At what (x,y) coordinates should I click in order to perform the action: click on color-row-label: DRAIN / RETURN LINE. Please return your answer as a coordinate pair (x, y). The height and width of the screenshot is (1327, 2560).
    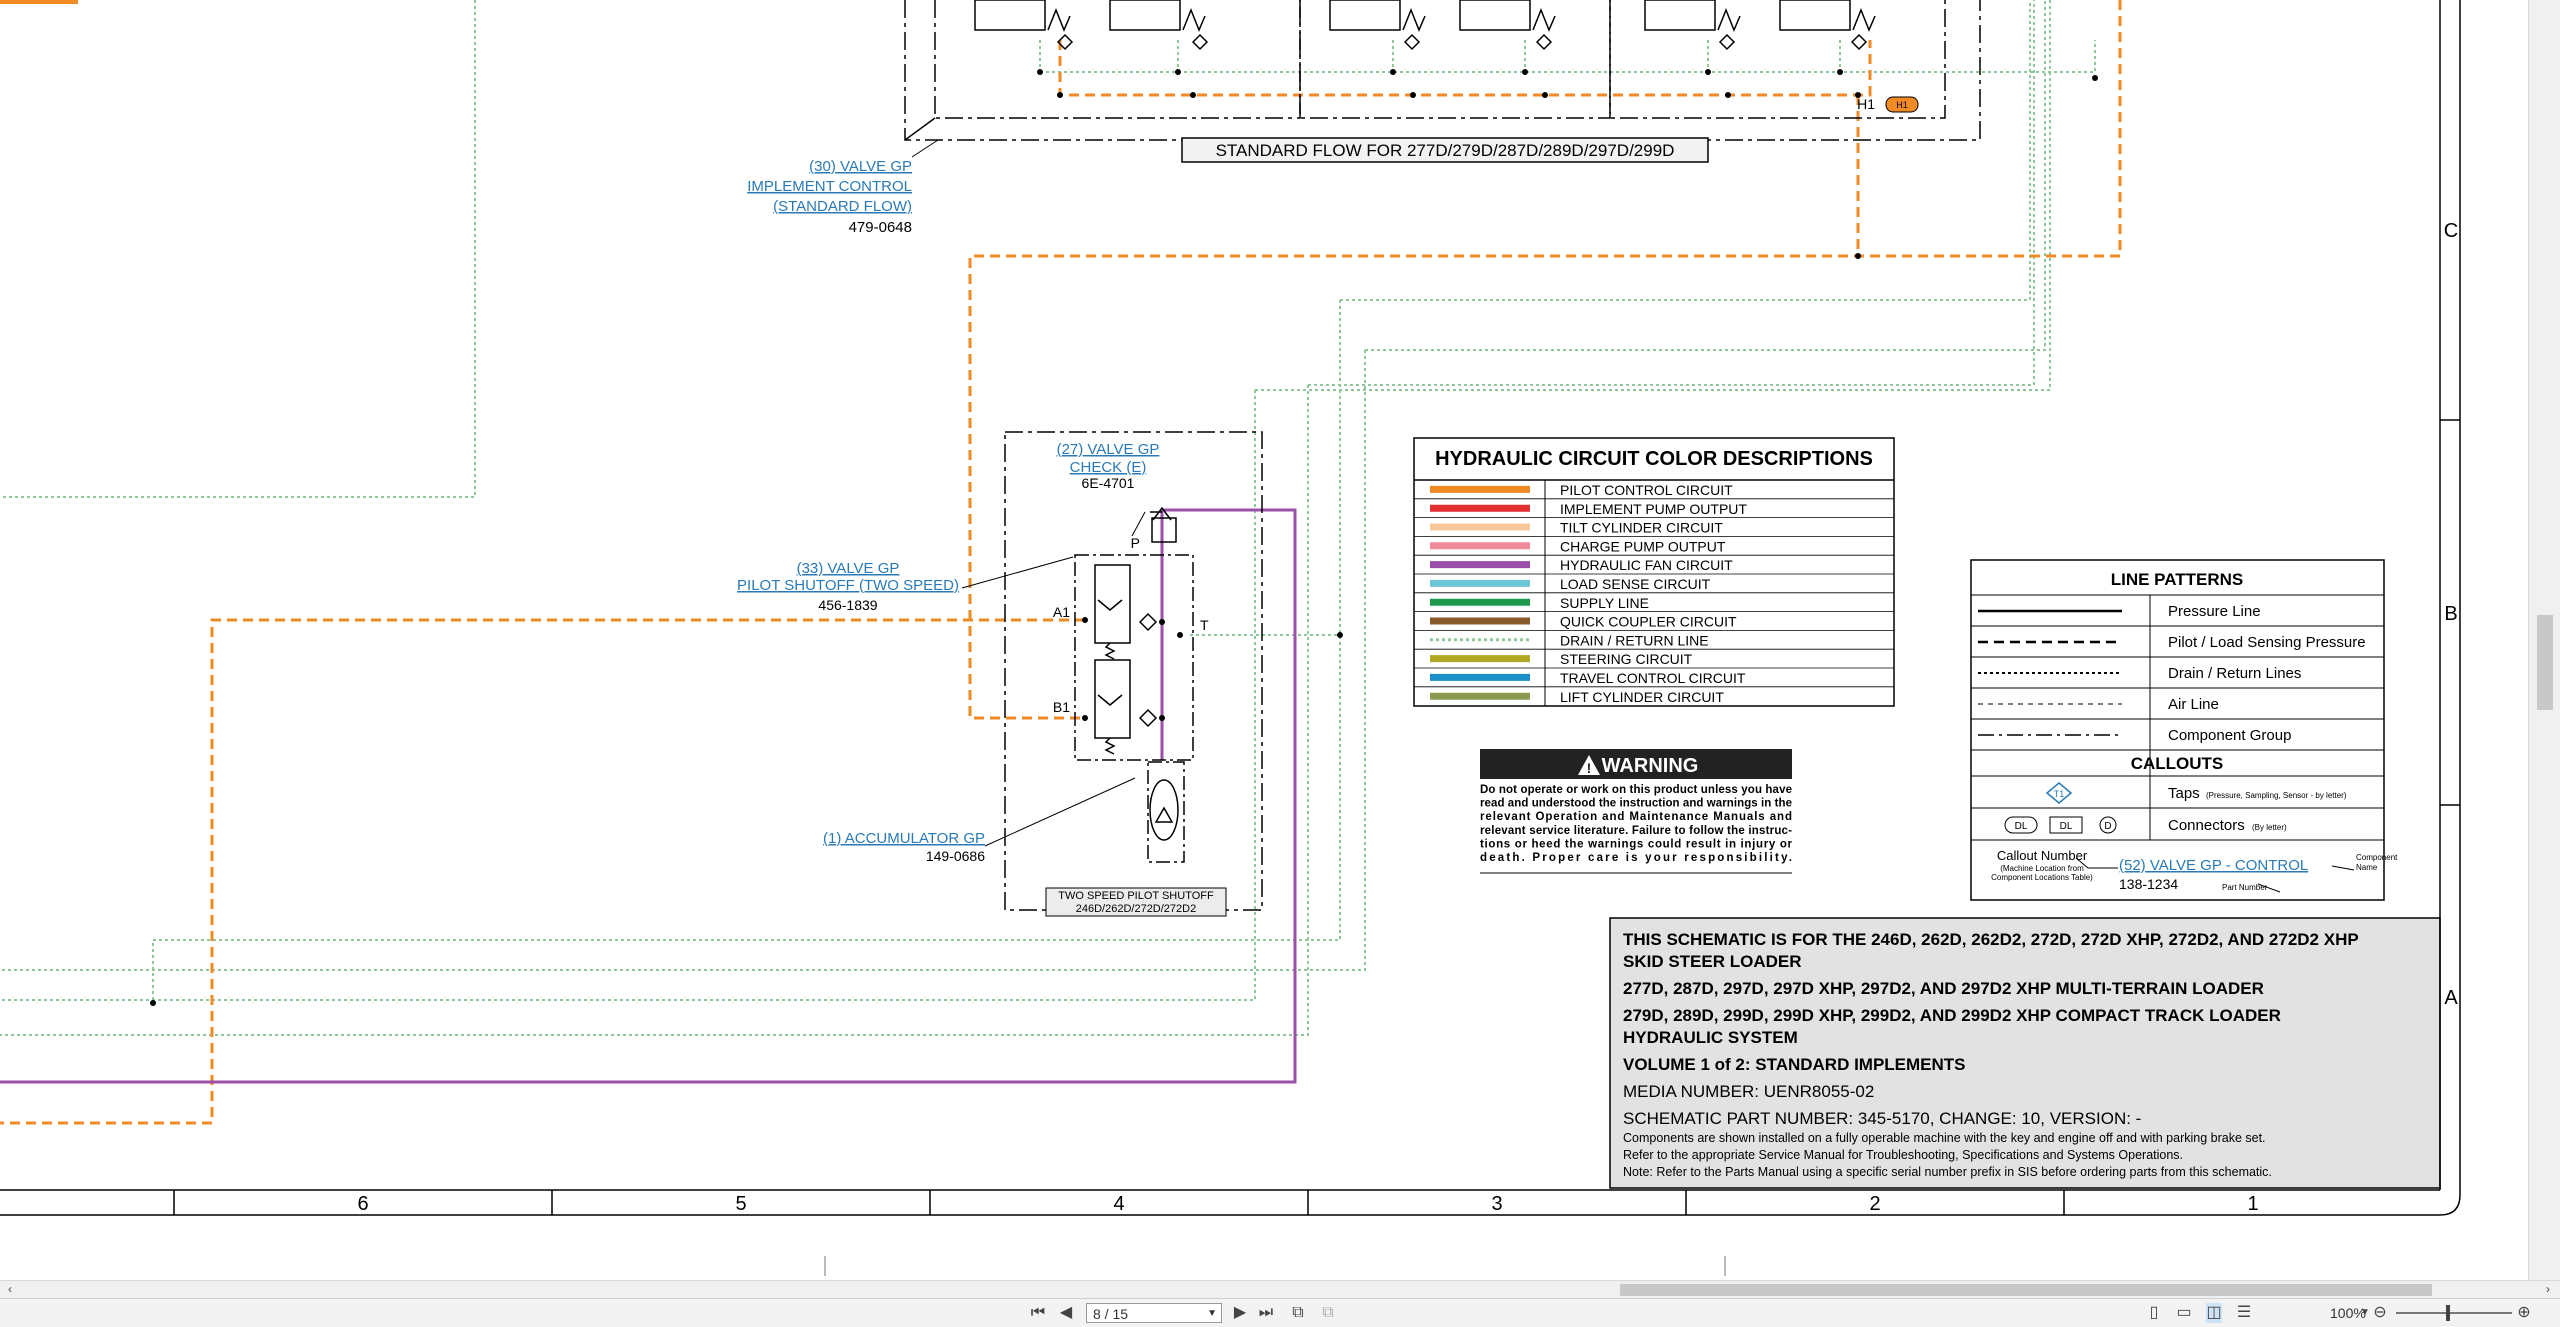
    Looking at the image, I should click on (1634, 640).